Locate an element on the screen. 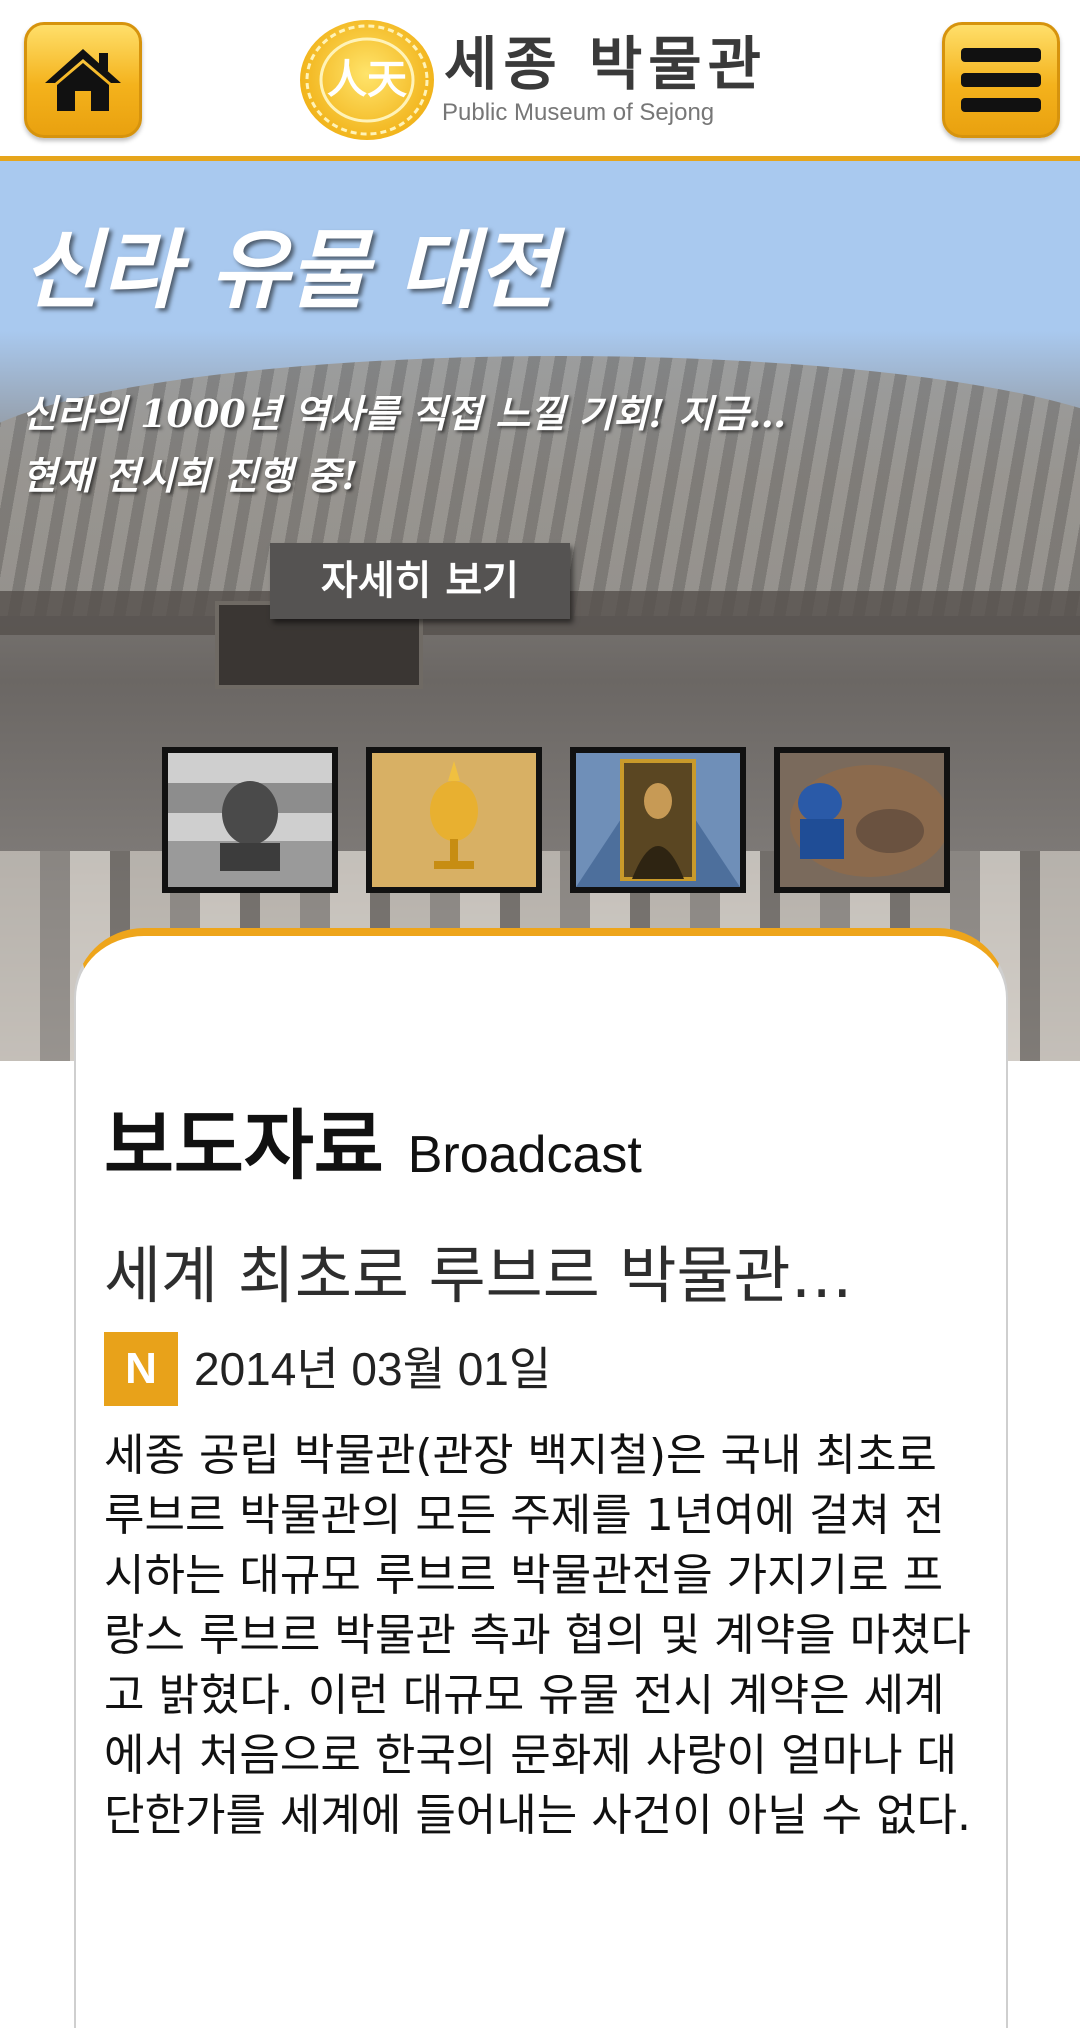 The height and width of the screenshot is (2028, 1080). section-title-ko: 보도자료 is located at coordinates (244, 1145).